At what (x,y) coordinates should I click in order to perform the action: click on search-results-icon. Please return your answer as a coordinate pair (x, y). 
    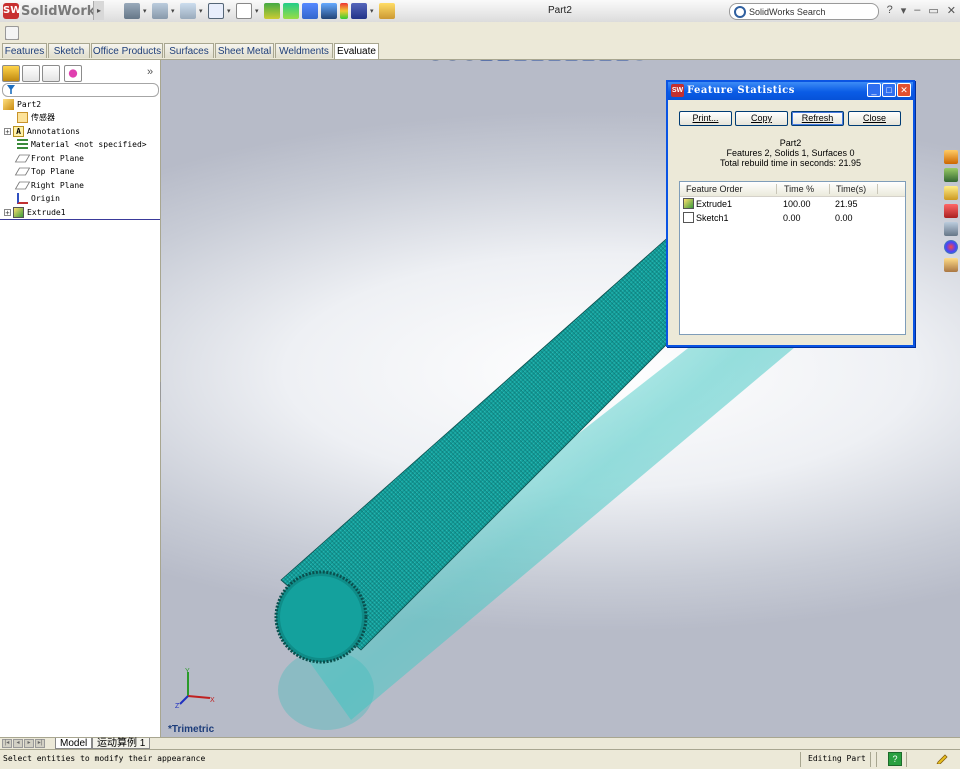
    Looking at the image, I should click on (951, 211).